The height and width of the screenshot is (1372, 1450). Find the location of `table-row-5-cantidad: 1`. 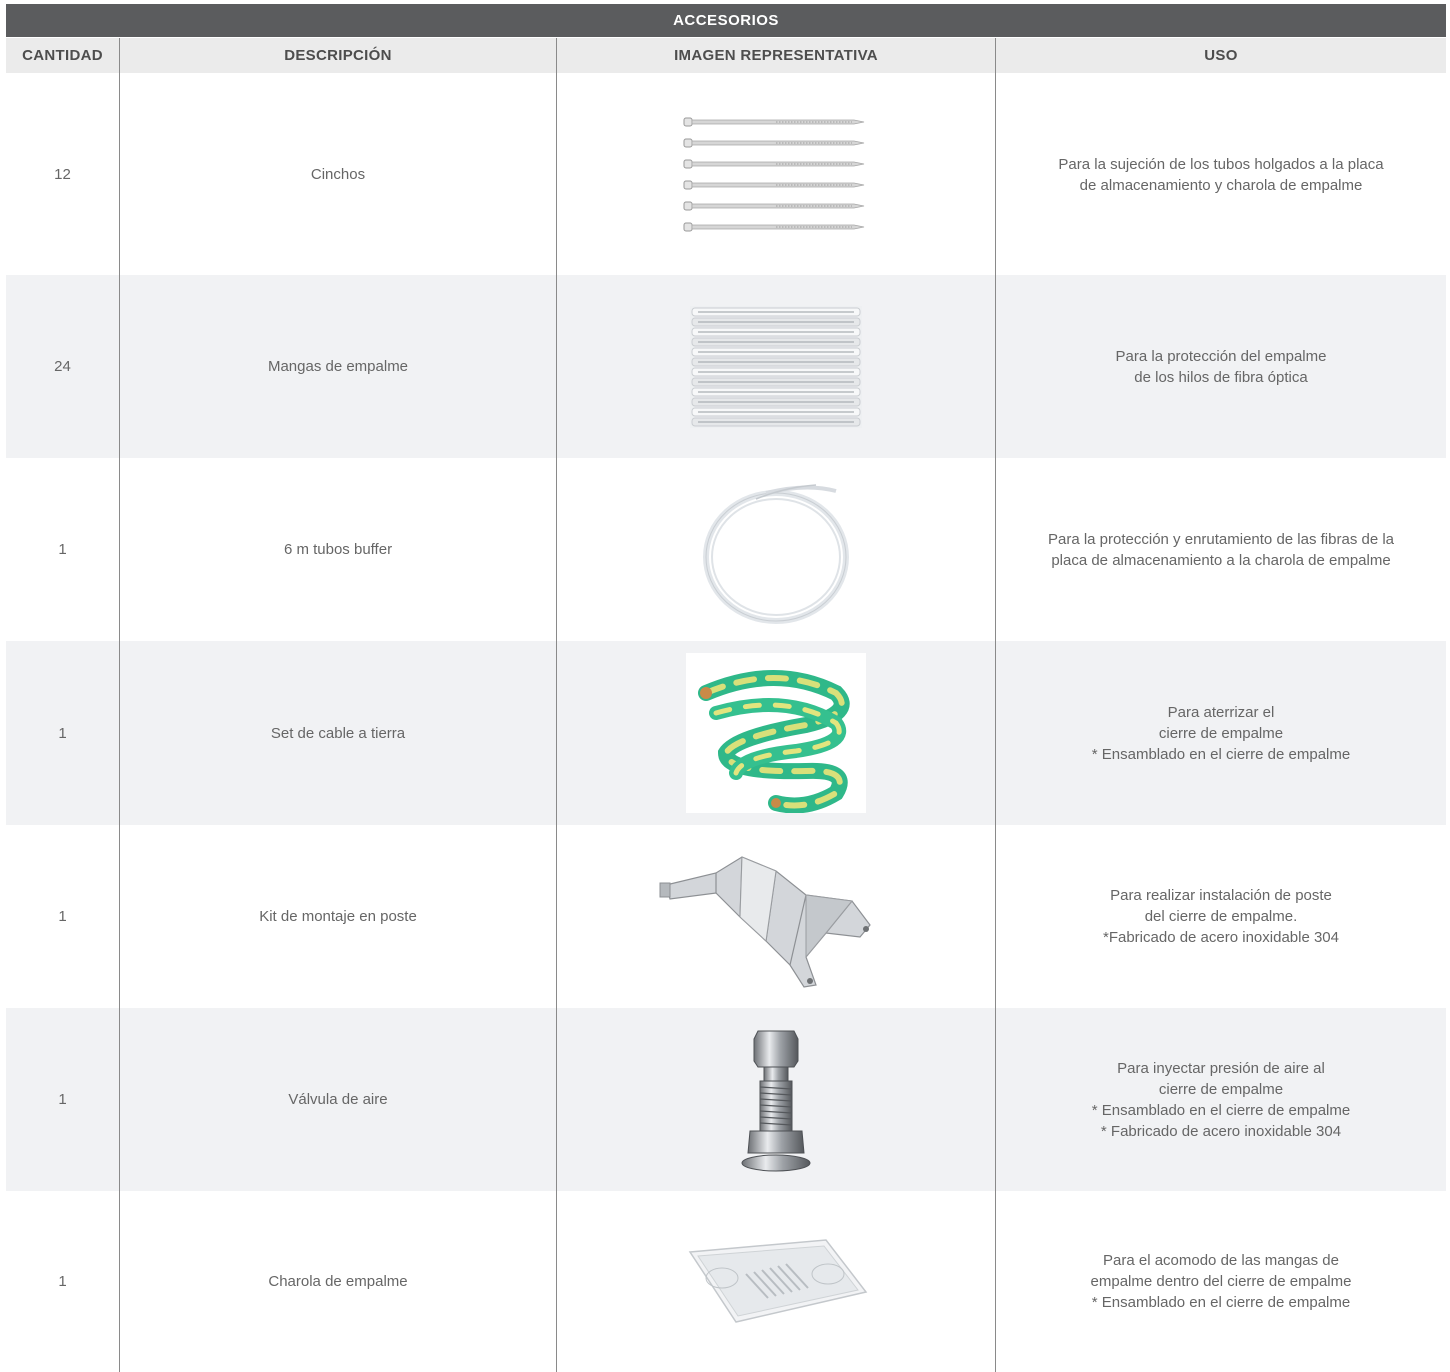

table-row-5-cantidad: 1 is located at coordinates (62, 916).